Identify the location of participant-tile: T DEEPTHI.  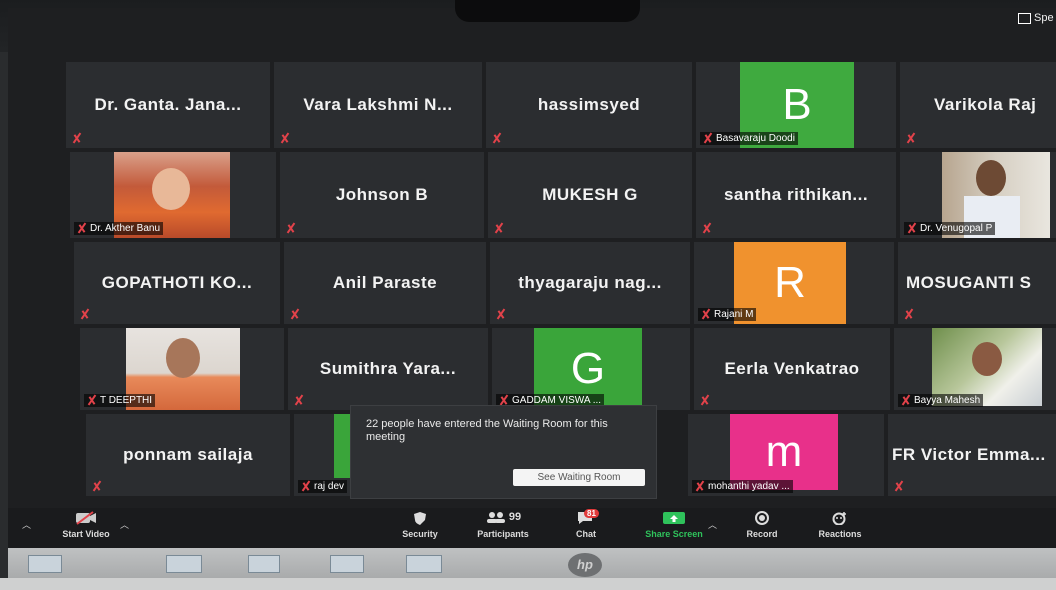
(182, 369).